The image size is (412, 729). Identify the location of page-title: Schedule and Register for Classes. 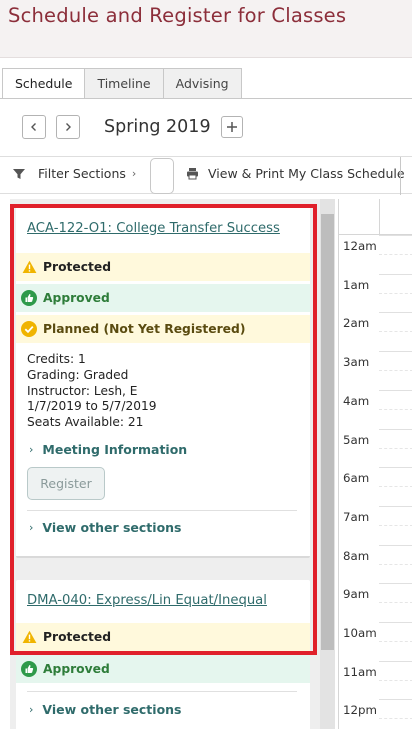
(177, 15).